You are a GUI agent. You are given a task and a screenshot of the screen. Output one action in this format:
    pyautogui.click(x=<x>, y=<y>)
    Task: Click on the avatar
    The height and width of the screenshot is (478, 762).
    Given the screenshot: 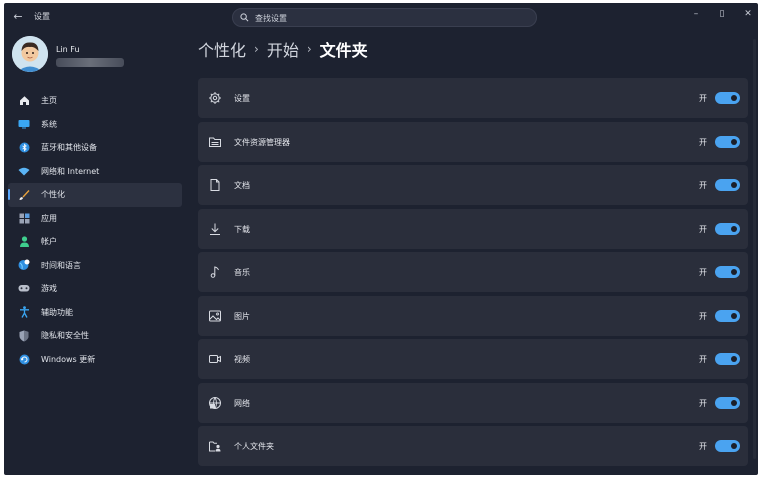 What is the action you would take?
    pyautogui.click(x=30, y=54)
    